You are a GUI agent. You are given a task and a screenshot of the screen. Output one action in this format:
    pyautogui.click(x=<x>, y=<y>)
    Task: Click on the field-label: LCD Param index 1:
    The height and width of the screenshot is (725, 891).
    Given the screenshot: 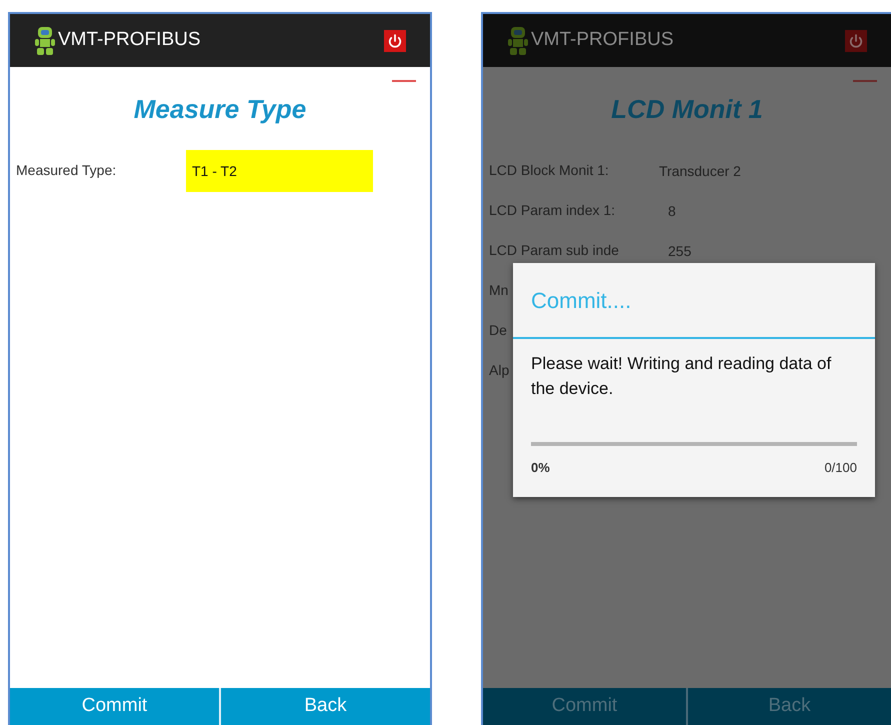 What is the action you would take?
    pyautogui.click(x=552, y=210)
    